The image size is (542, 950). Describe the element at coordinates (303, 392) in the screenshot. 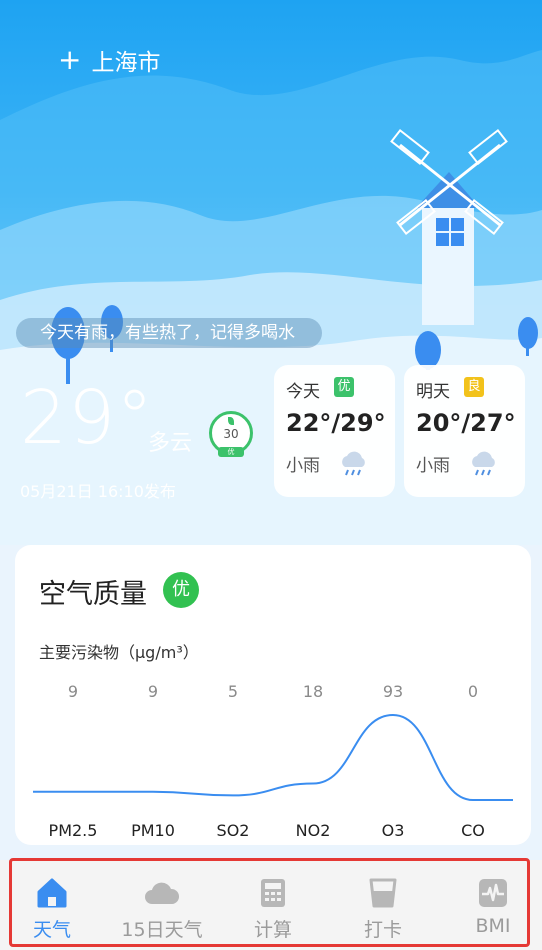

I see `forecast-day: 今天` at that location.